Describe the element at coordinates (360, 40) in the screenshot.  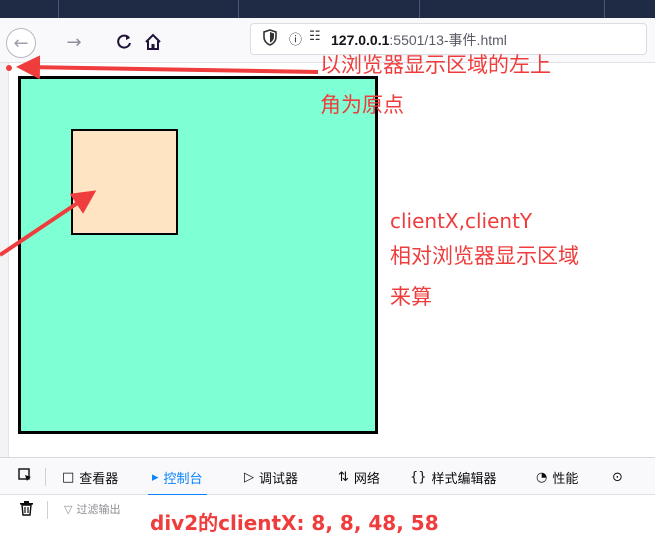
I see `url-host: 127.0.0.1` at that location.